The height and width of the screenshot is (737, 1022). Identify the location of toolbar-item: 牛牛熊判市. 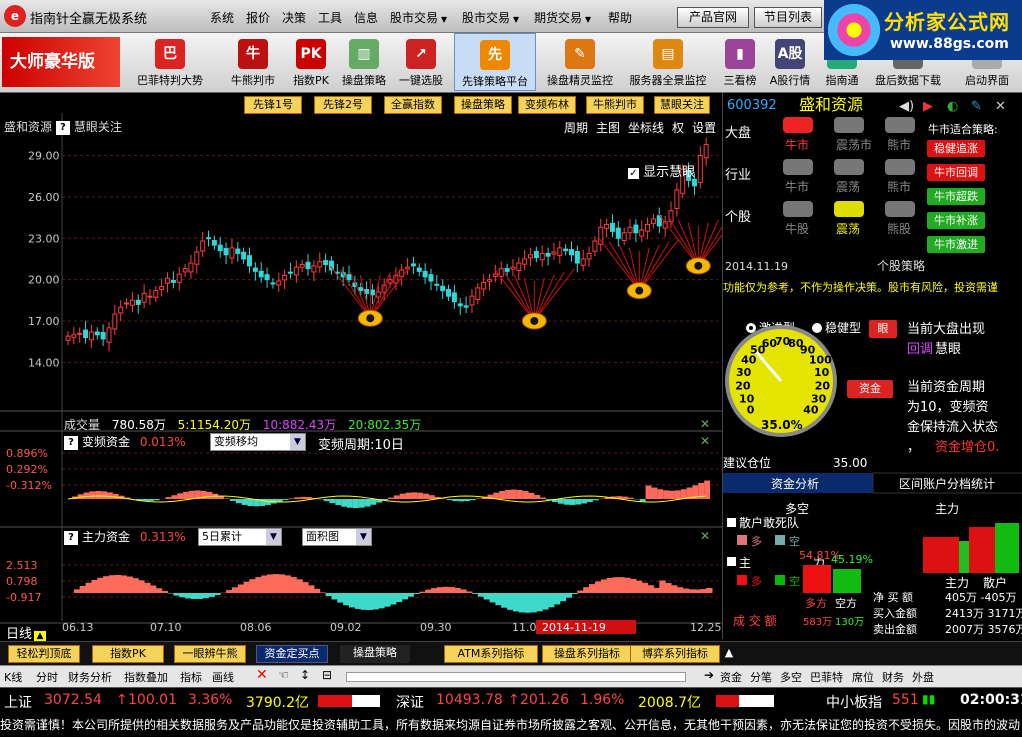
(253, 62).